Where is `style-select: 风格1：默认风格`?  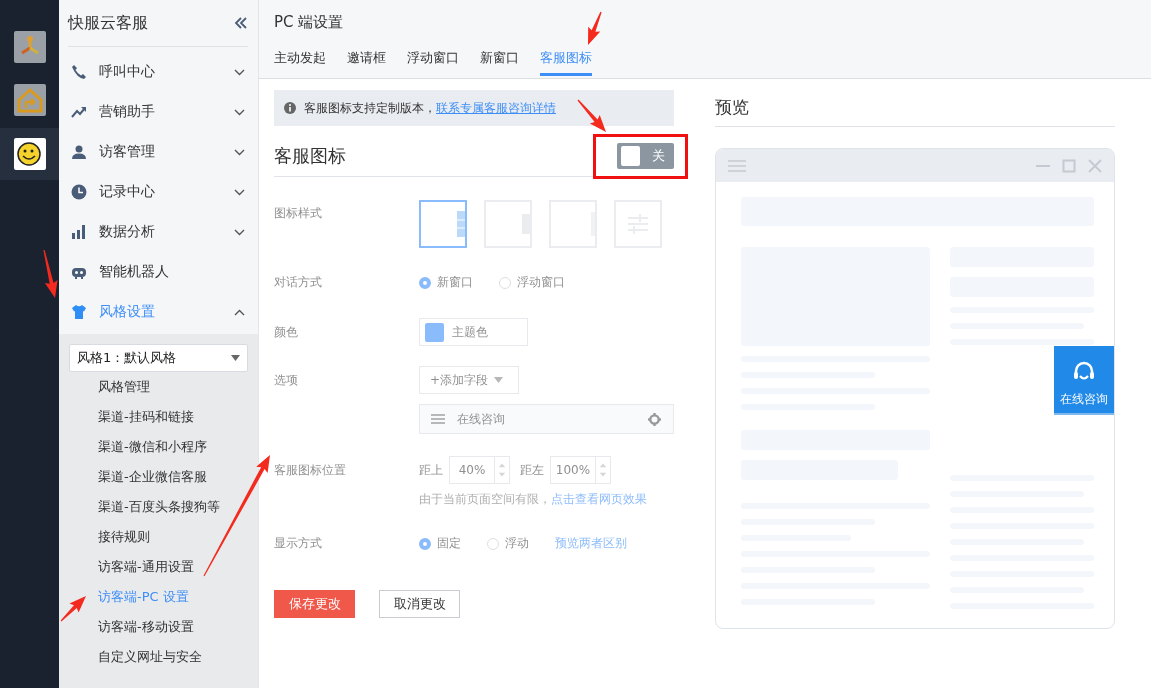 style-select: 风格1：默认风格 is located at coordinates (158, 358).